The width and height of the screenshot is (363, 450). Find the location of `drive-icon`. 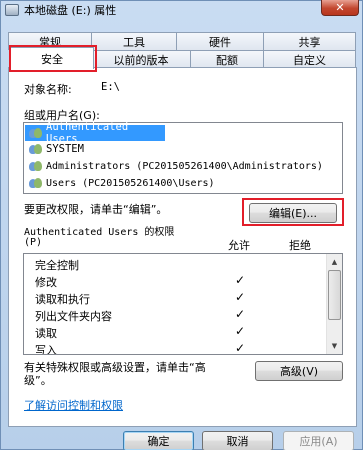

drive-icon is located at coordinates (12, 10).